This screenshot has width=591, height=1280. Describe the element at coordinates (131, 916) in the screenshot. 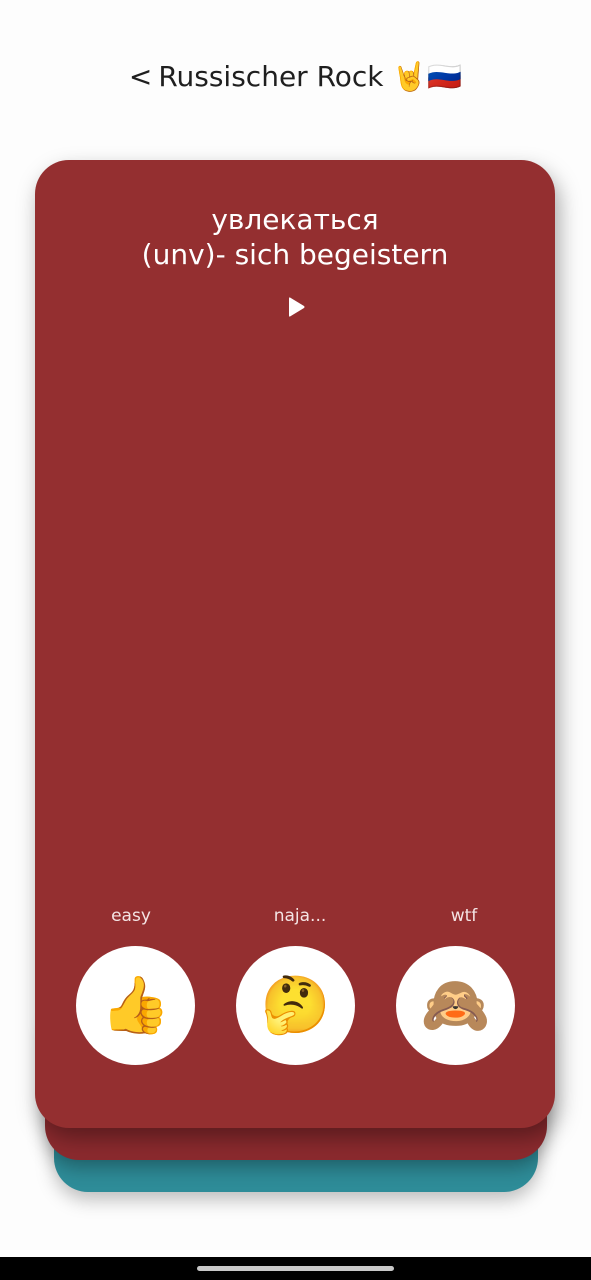

I see `easy-label: easy` at that location.